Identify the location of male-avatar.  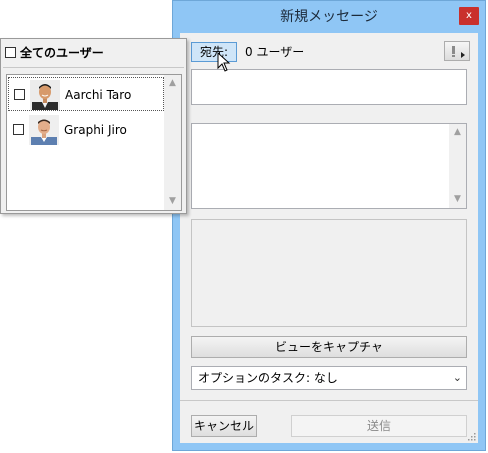
(44, 130).